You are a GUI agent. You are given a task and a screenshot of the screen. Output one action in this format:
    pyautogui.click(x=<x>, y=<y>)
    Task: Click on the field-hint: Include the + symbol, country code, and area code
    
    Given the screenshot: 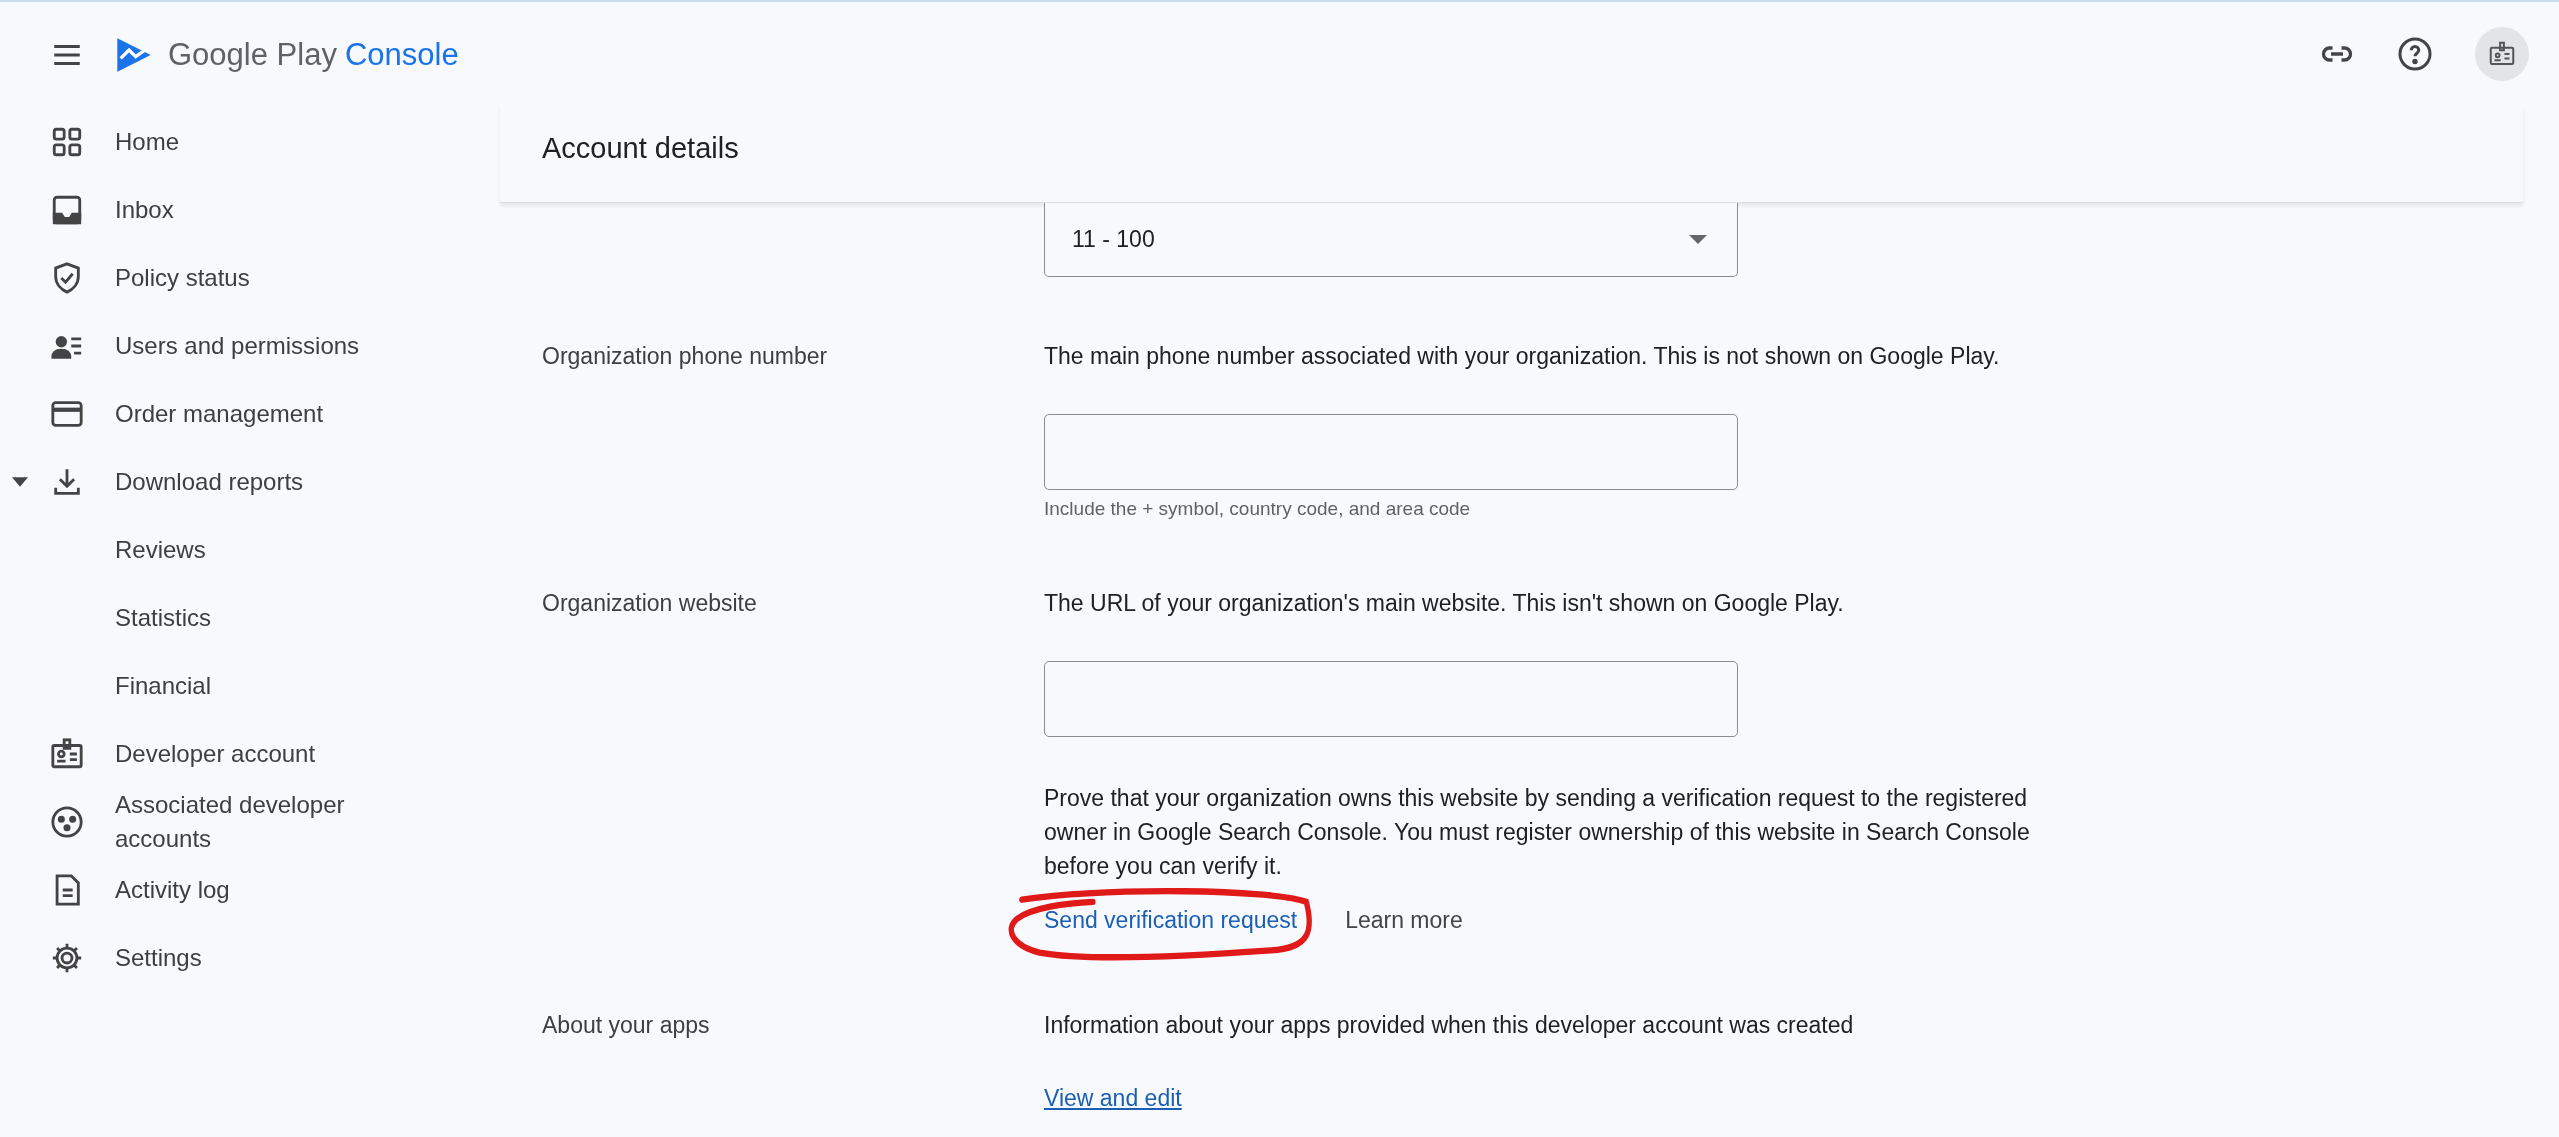 What is the action you would take?
    pyautogui.click(x=1257, y=509)
    